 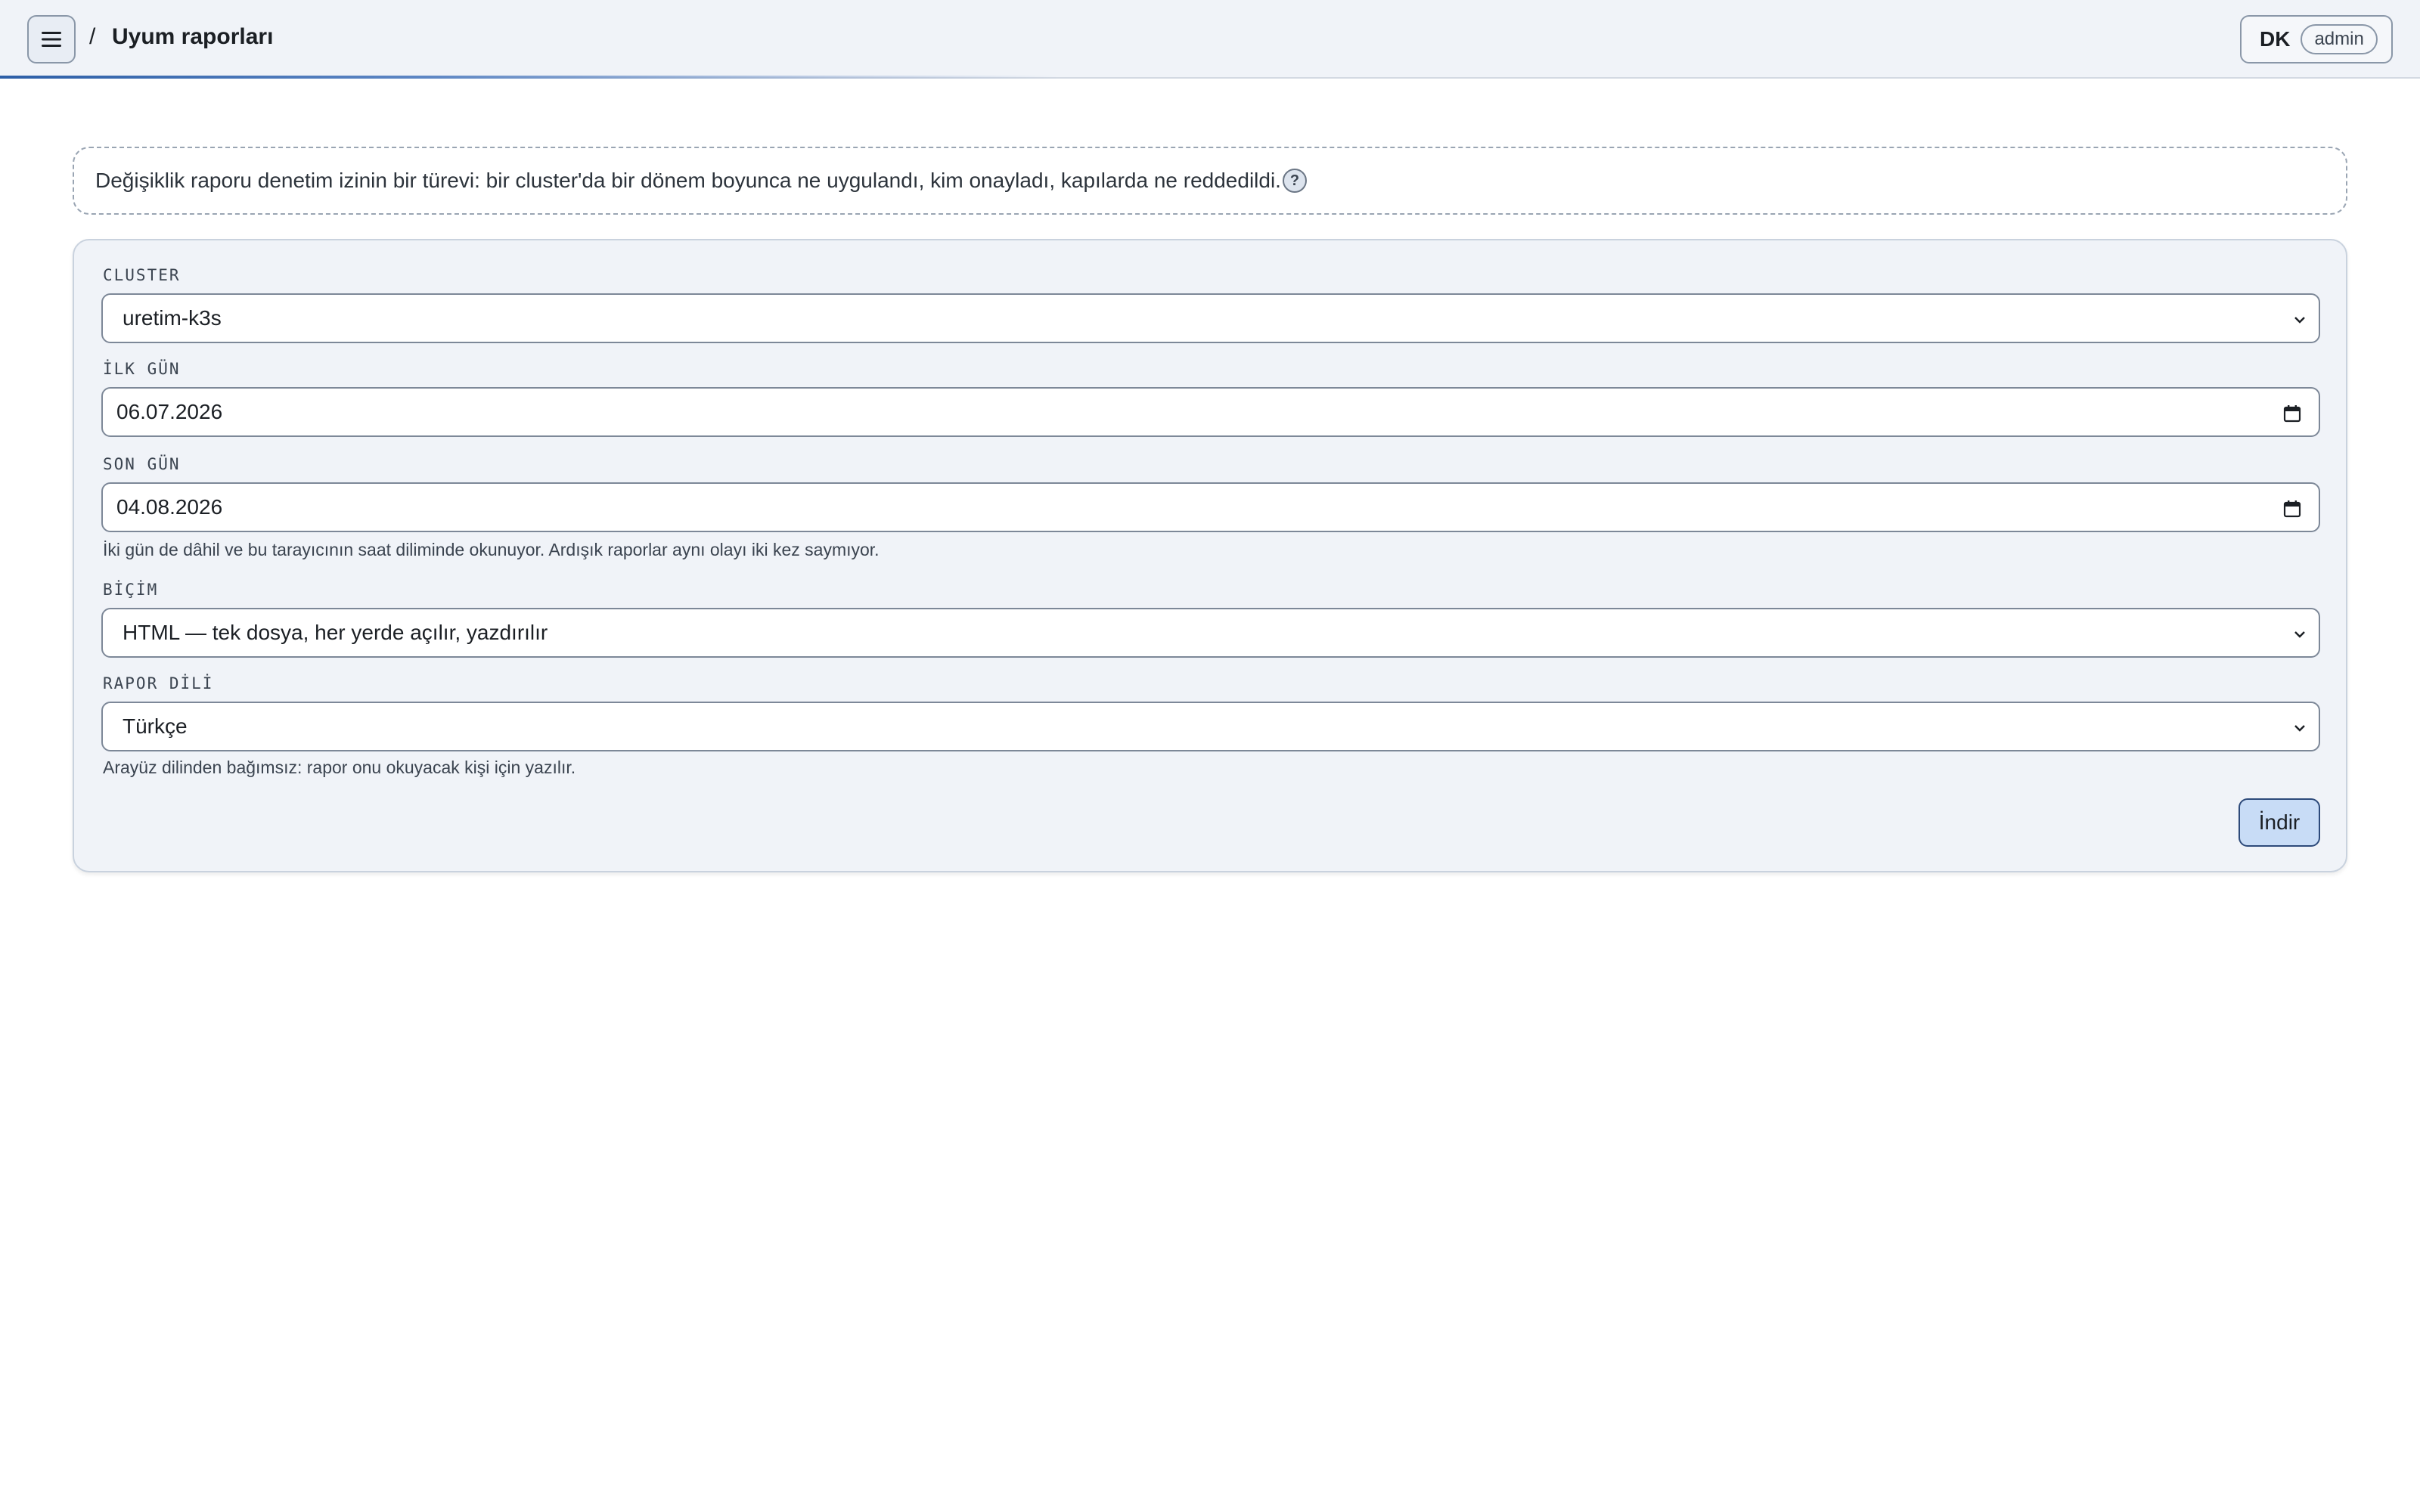 I want to click on help-icon: ?, so click(x=1294, y=181).